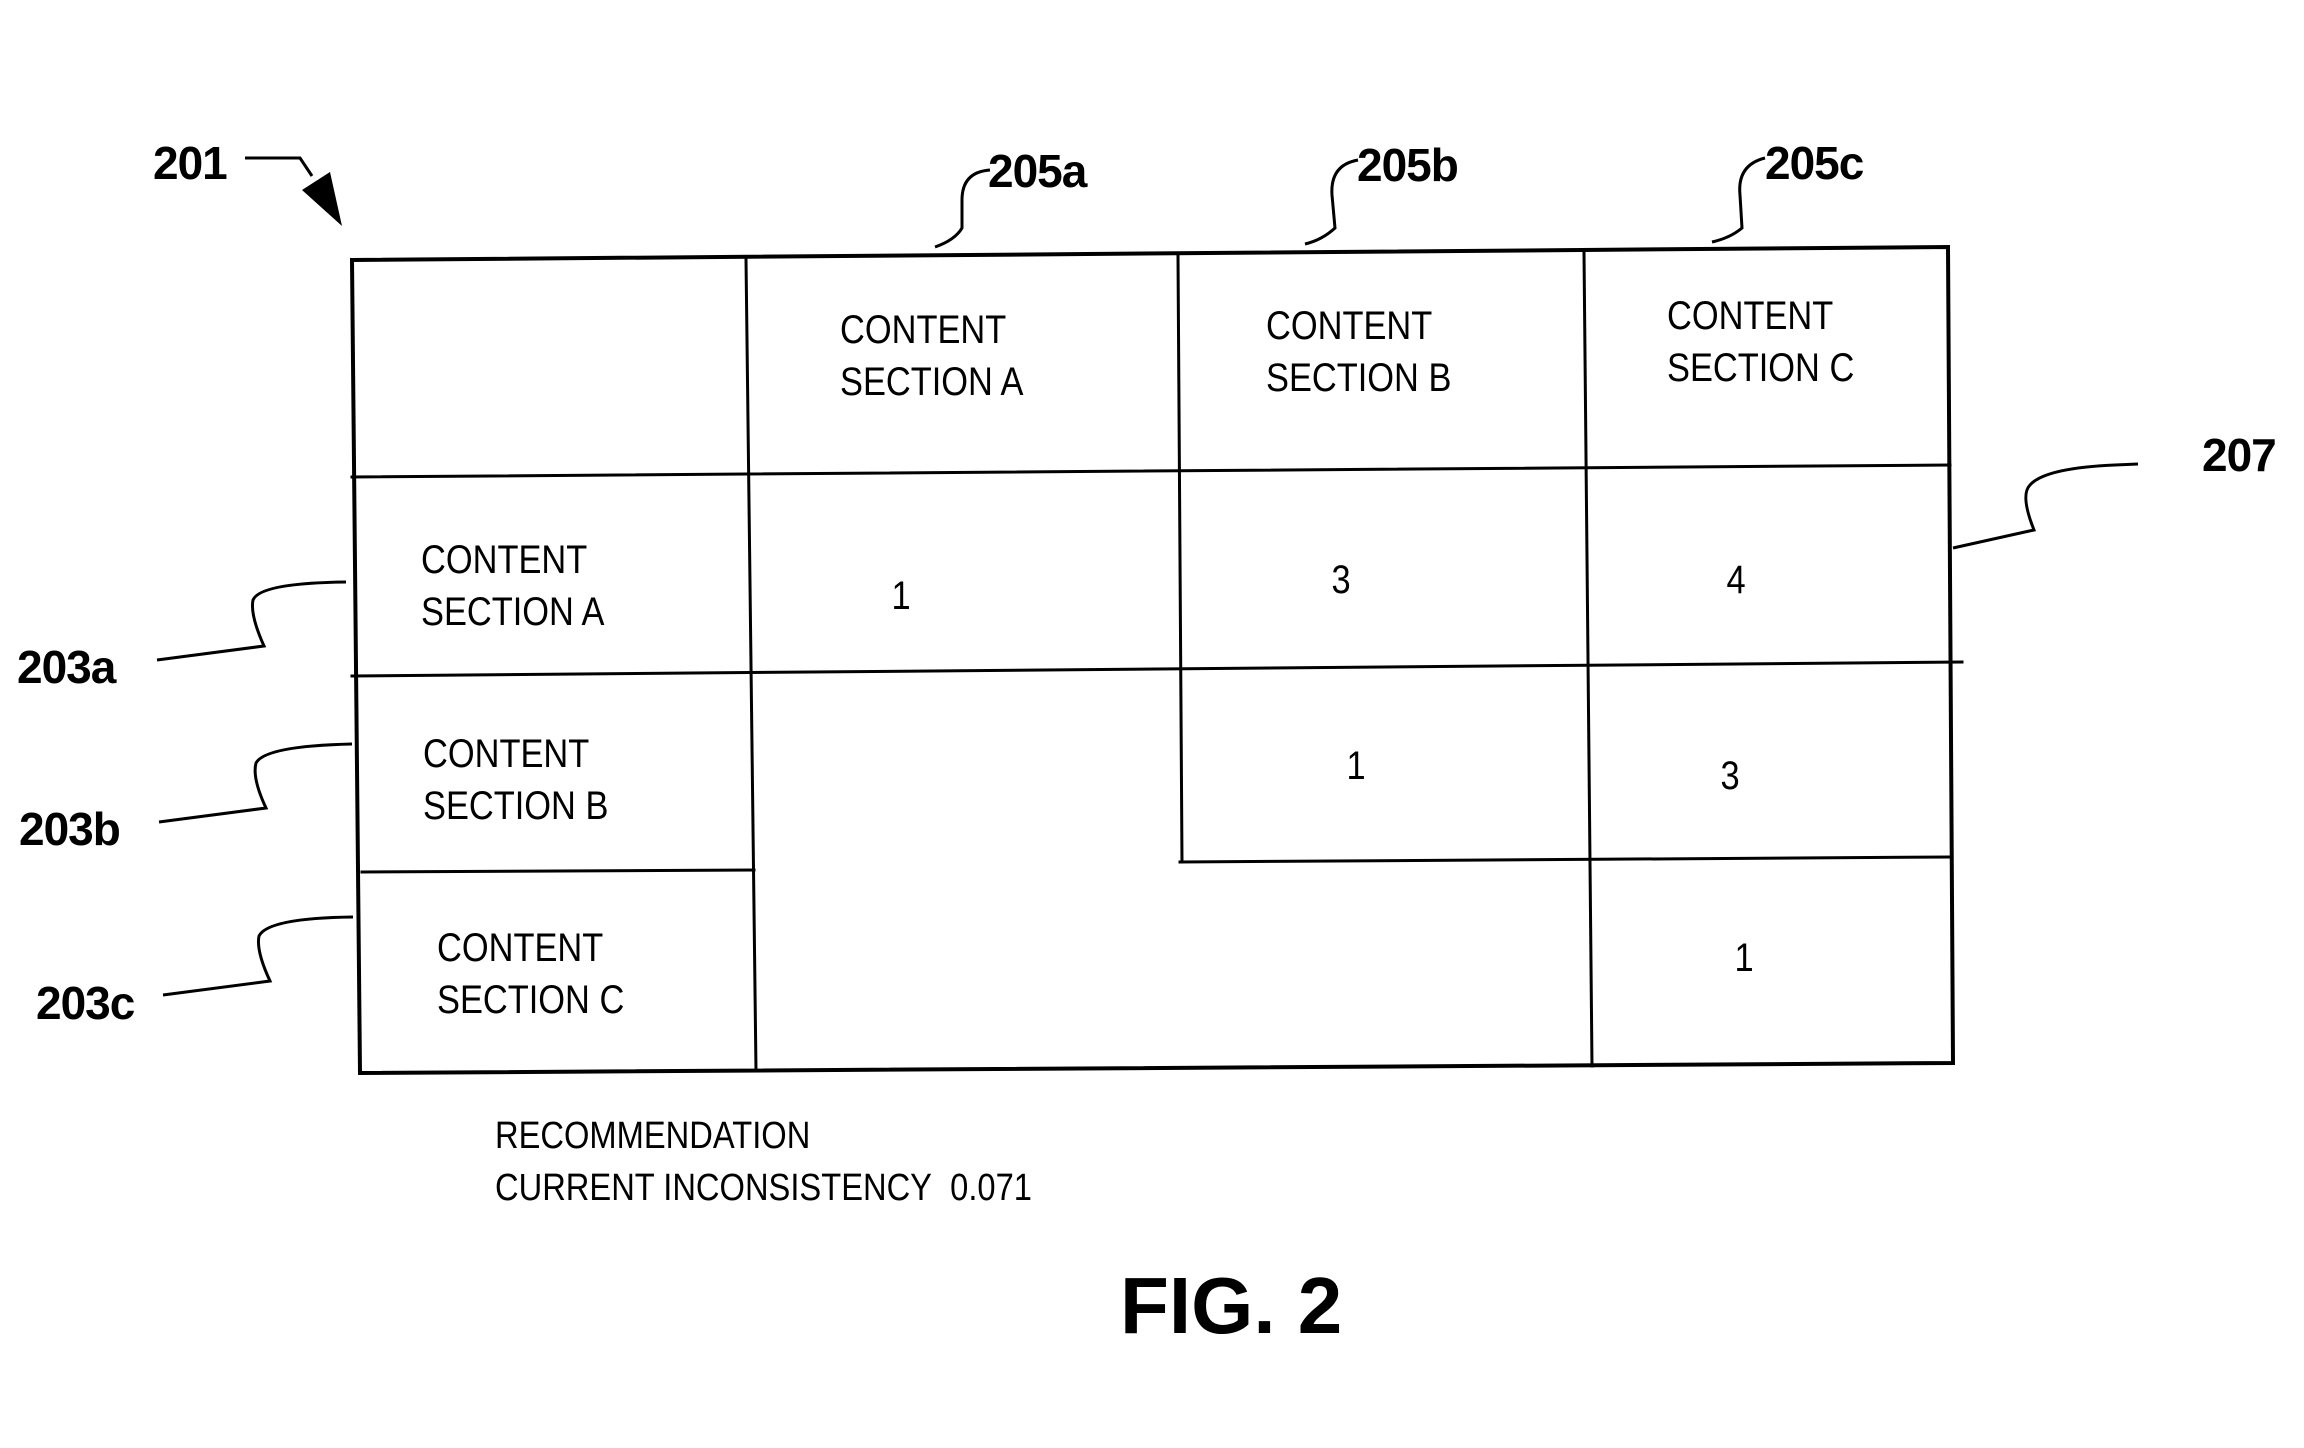  I want to click on inconsistency-line: CURRENT INCONSISTENCY 0.071, so click(763, 1188).